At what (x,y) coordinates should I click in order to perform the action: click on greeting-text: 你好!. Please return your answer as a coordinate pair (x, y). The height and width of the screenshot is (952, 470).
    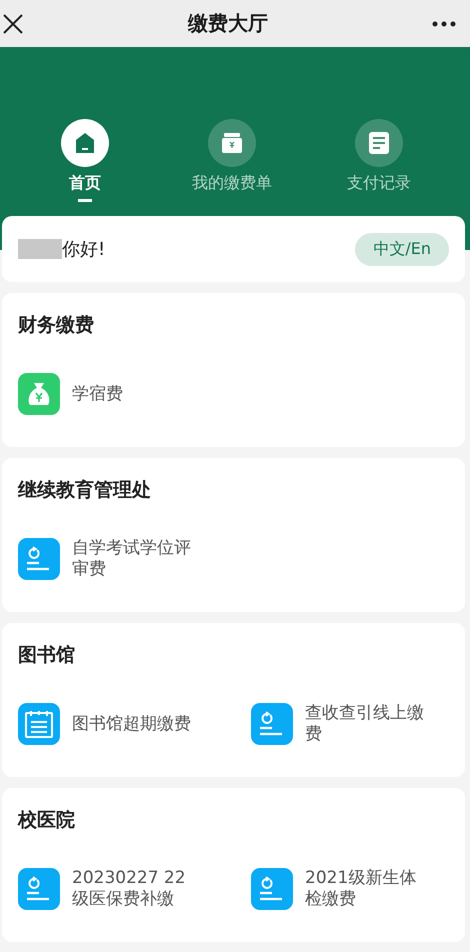
    Looking at the image, I should click on (84, 249).